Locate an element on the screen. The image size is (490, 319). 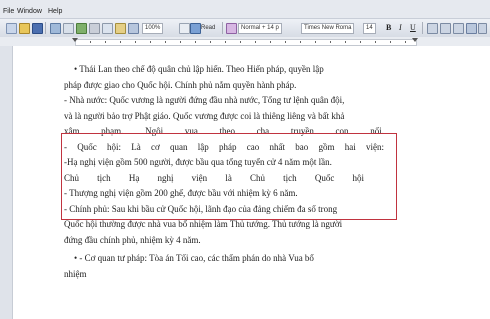
spelling-icon is located at coordinates (81, 28).